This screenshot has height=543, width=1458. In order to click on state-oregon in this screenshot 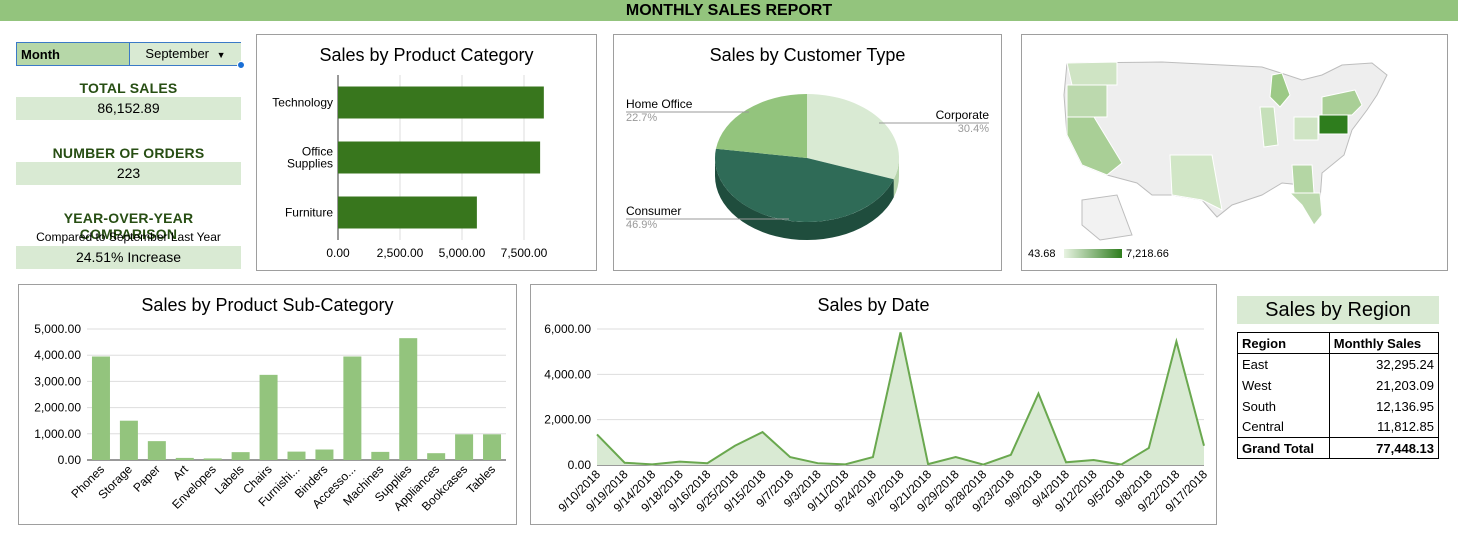, I will do `click(1087, 101)`.